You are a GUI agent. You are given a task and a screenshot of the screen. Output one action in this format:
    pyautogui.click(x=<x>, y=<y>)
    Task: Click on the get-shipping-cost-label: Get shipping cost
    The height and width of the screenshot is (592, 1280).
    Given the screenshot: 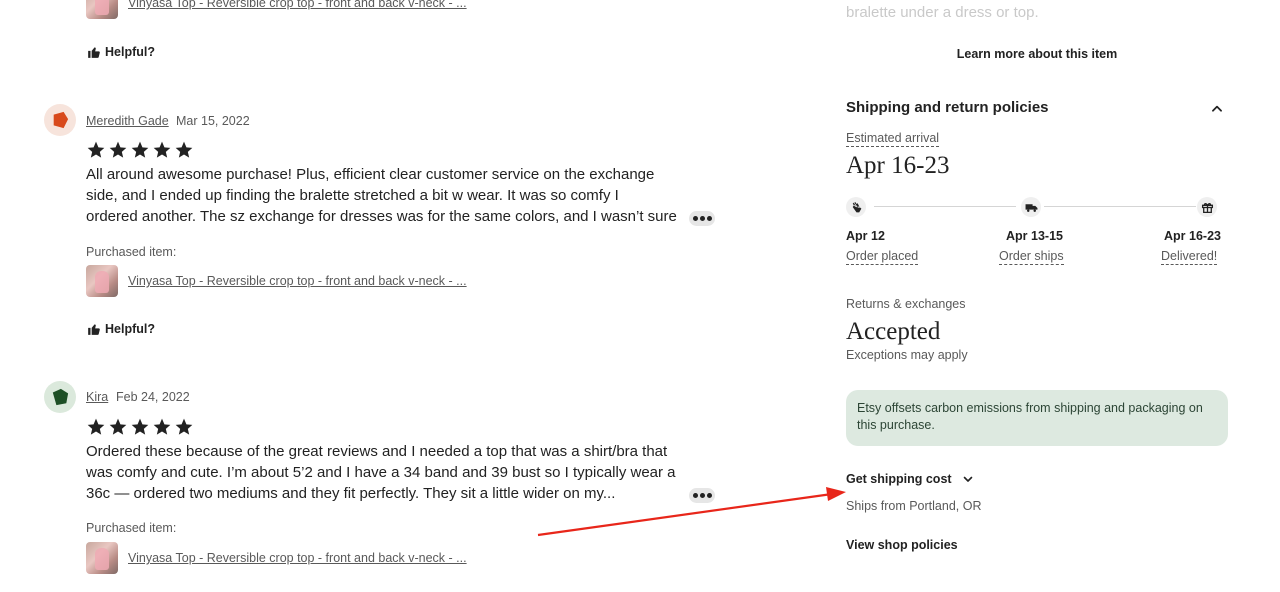 What is the action you would take?
    pyautogui.click(x=899, y=479)
    